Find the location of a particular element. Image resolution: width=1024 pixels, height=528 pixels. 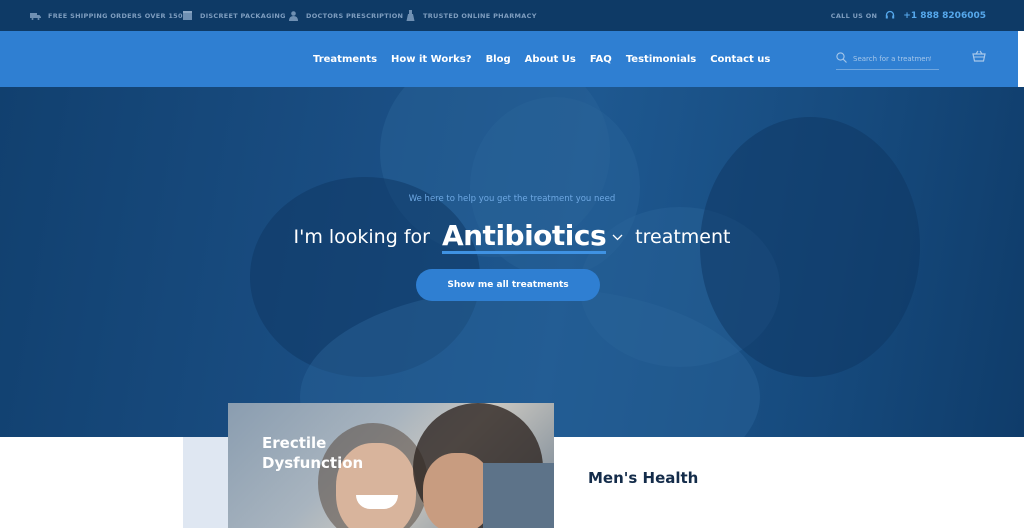

trusted-pharmacy-label: TRUSTED ONLINE PHARMACY is located at coordinates (480, 15).